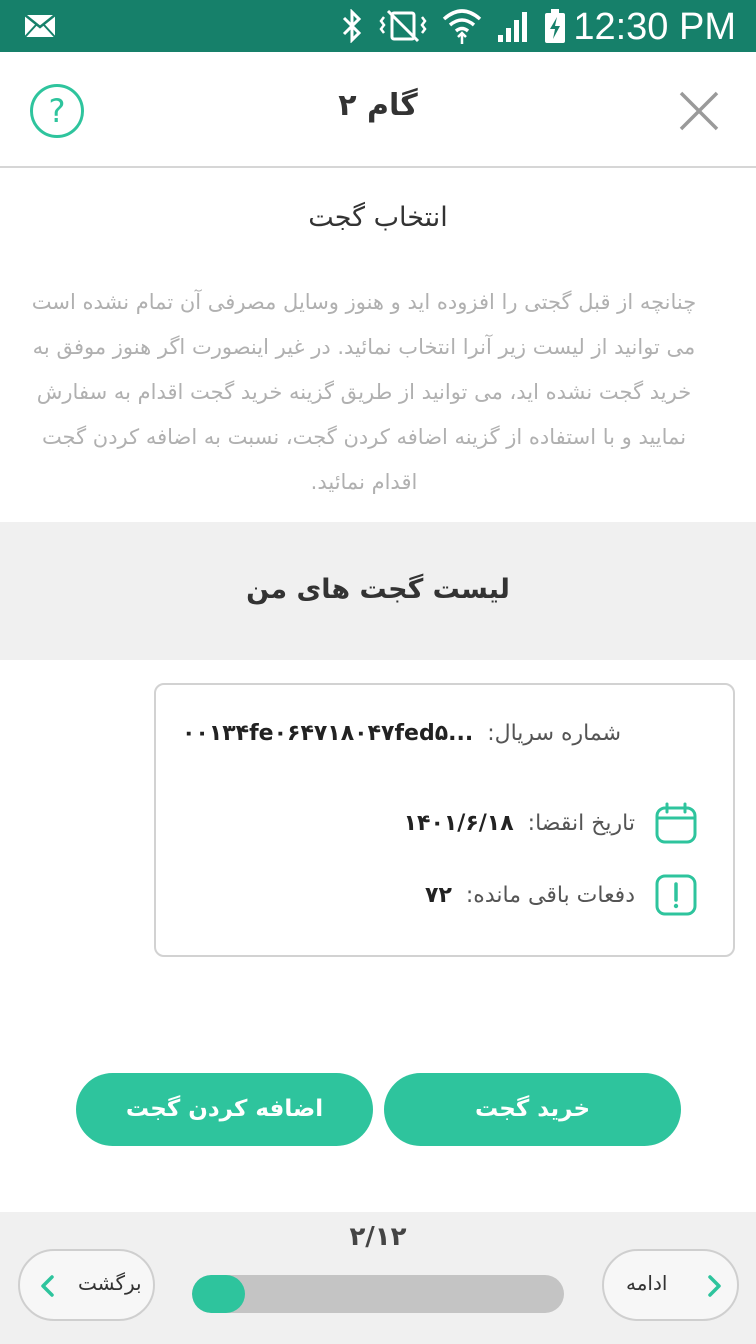 This screenshot has height=1344, width=756. What do you see at coordinates (676, 823) in the screenshot?
I see `calendar-icon` at bounding box center [676, 823].